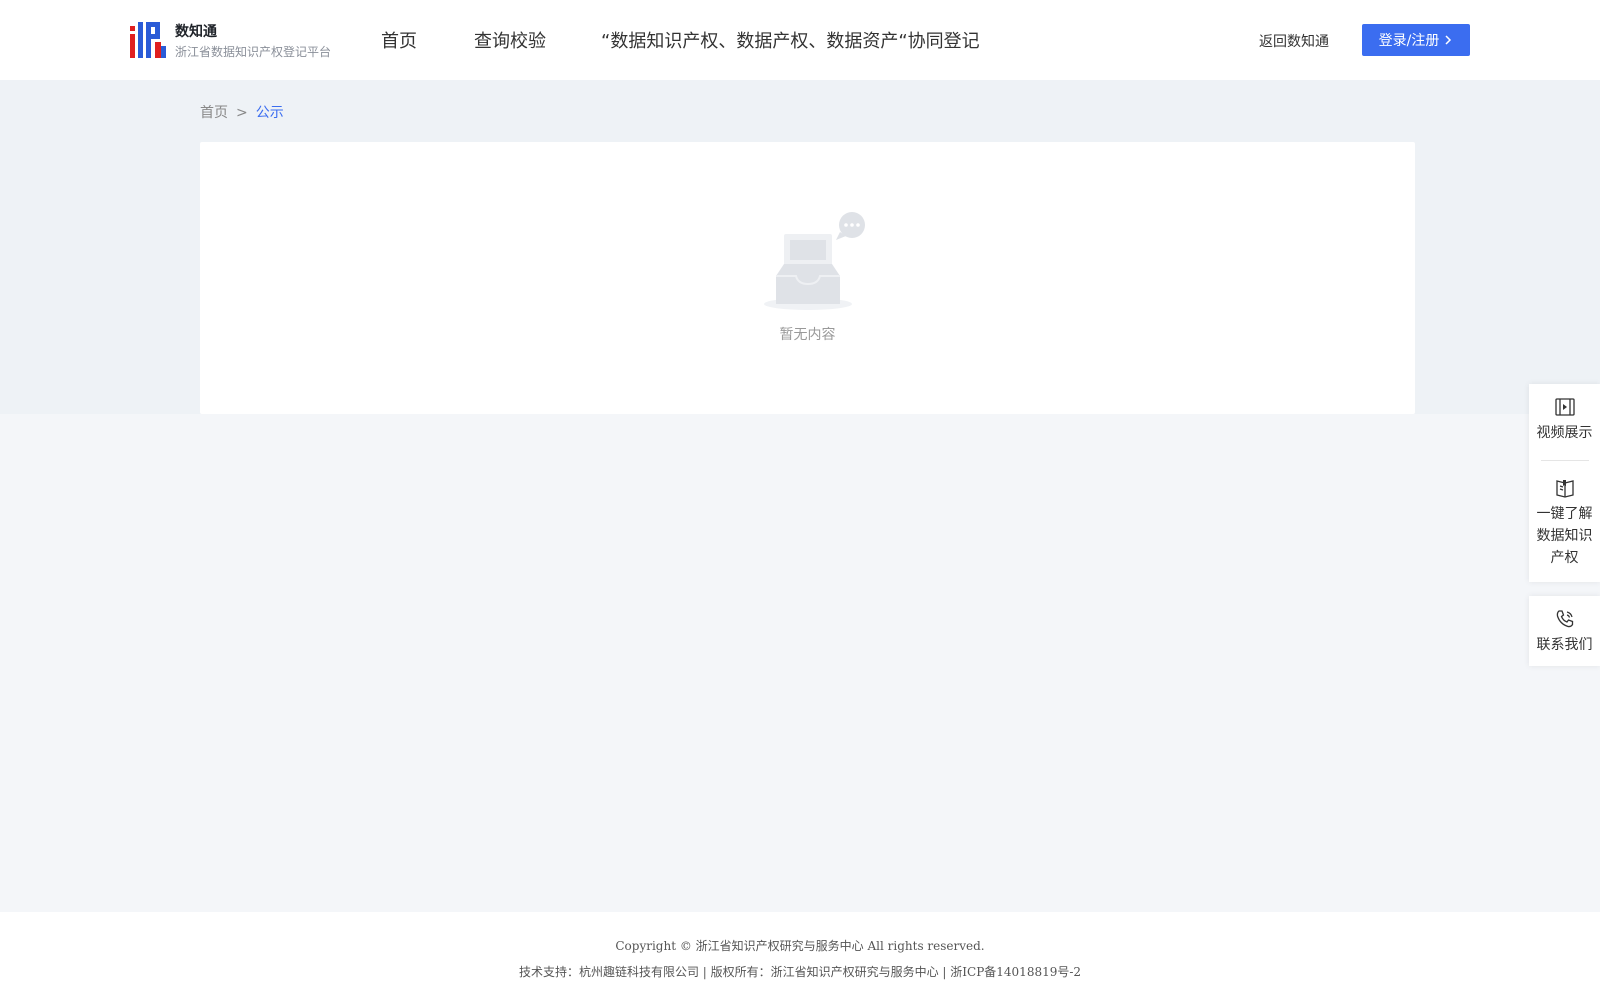  Describe the element at coordinates (1564, 489) in the screenshot. I see `book-icon` at that location.